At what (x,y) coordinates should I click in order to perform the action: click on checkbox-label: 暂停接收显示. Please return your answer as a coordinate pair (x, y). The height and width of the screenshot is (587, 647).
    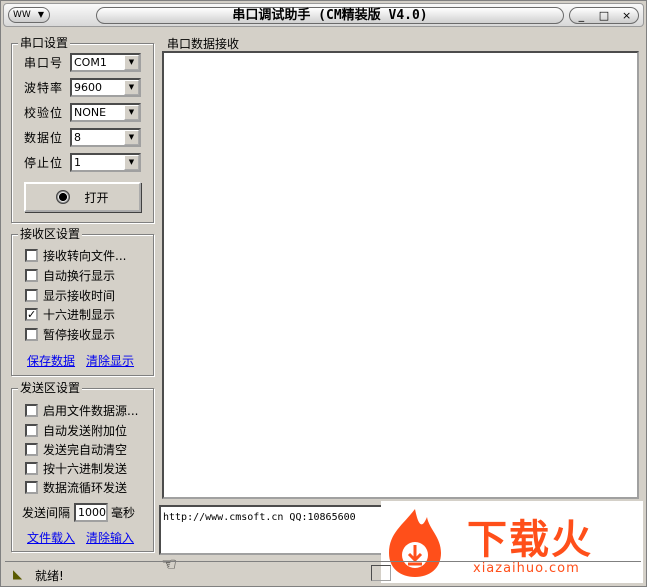
    Looking at the image, I should click on (79, 334).